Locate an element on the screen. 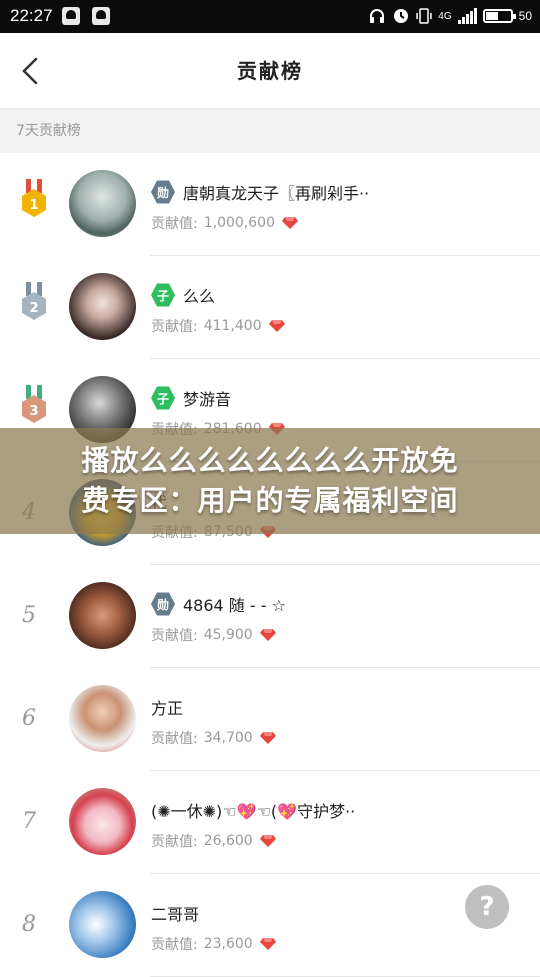 Image resolution: width=540 pixels, height=977 pixels. headphones-icon is located at coordinates (377, 16).